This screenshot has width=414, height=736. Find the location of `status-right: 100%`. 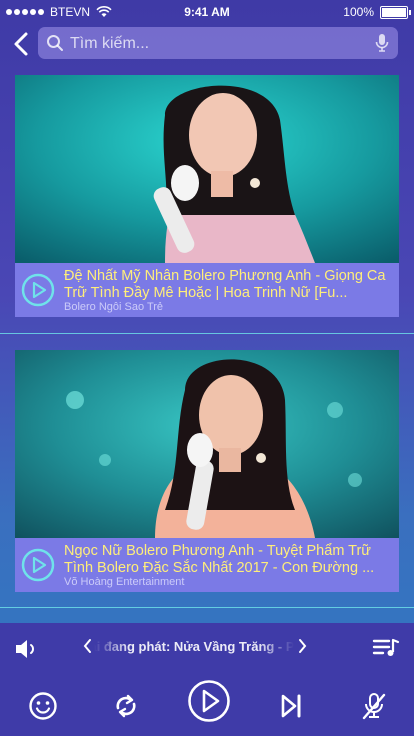

status-right: 100% is located at coordinates (377, 12).